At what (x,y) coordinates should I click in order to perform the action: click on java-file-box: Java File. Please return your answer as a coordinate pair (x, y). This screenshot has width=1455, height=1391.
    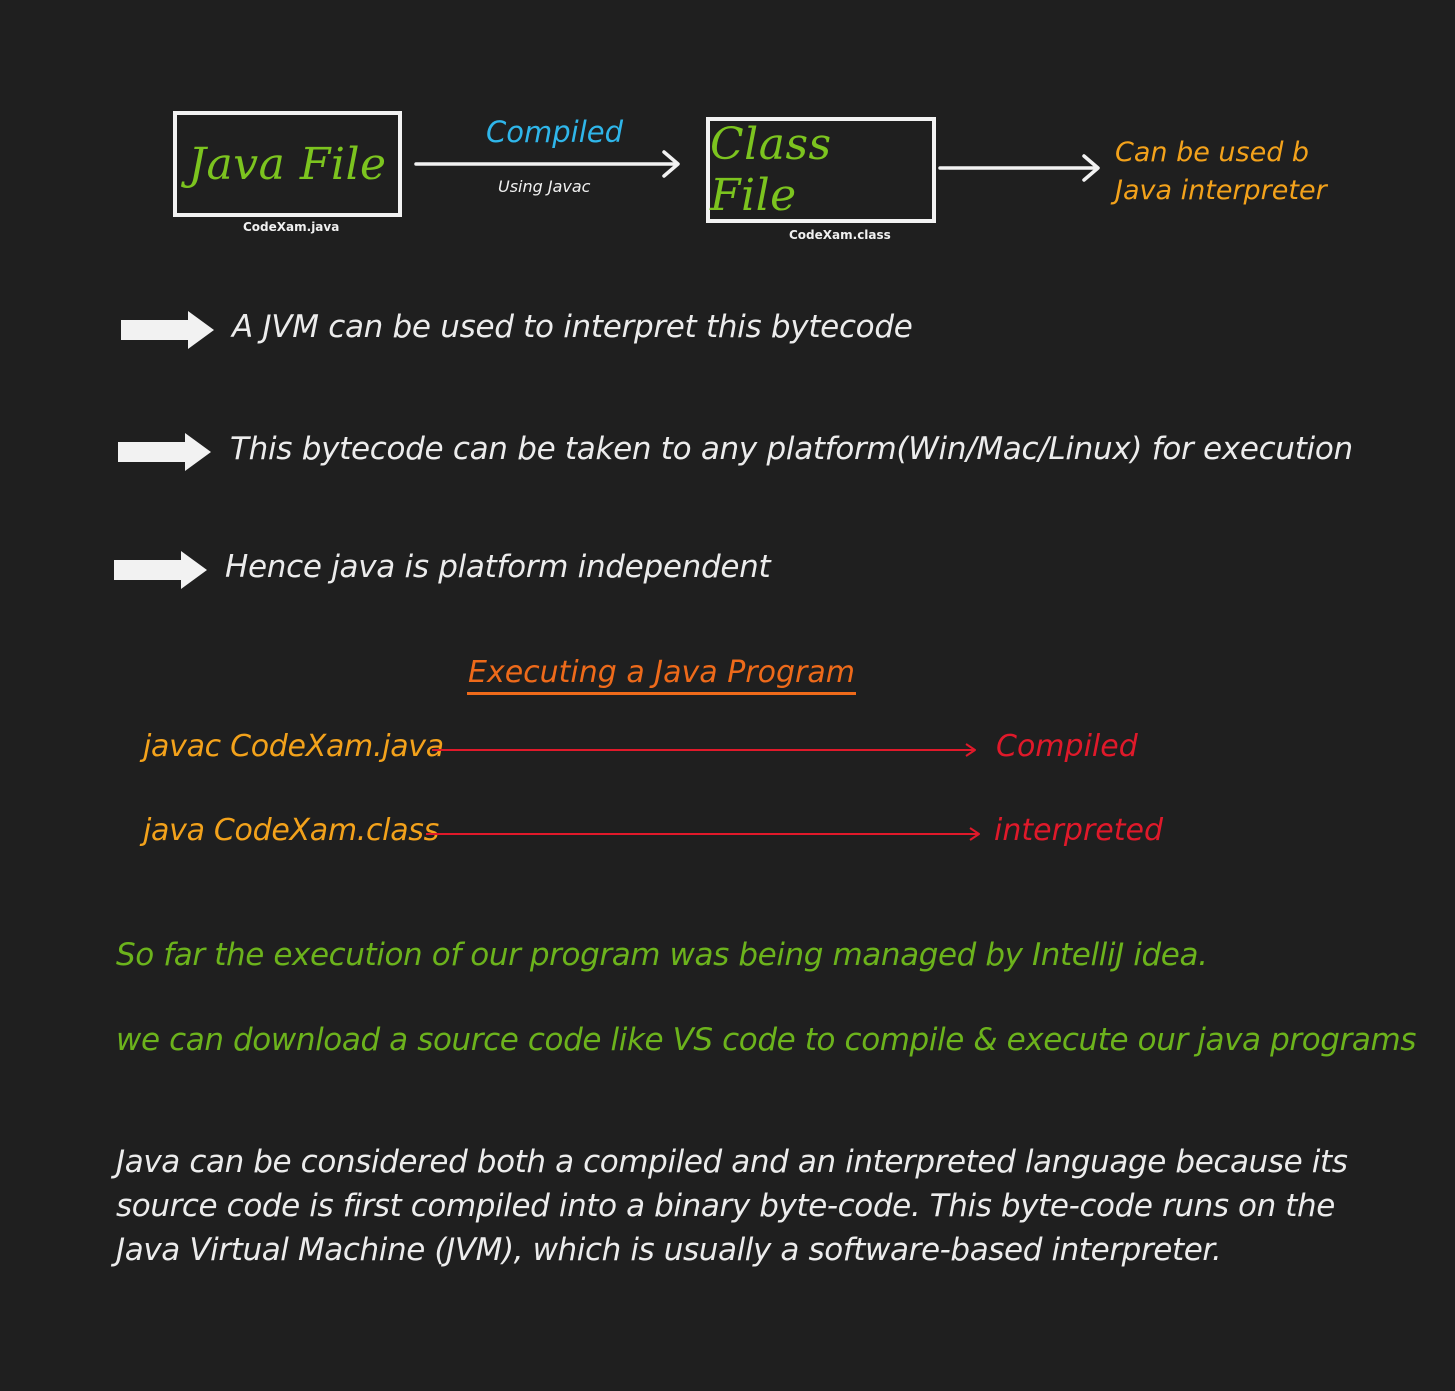
    Looking at the image, I should click on (287, 164).